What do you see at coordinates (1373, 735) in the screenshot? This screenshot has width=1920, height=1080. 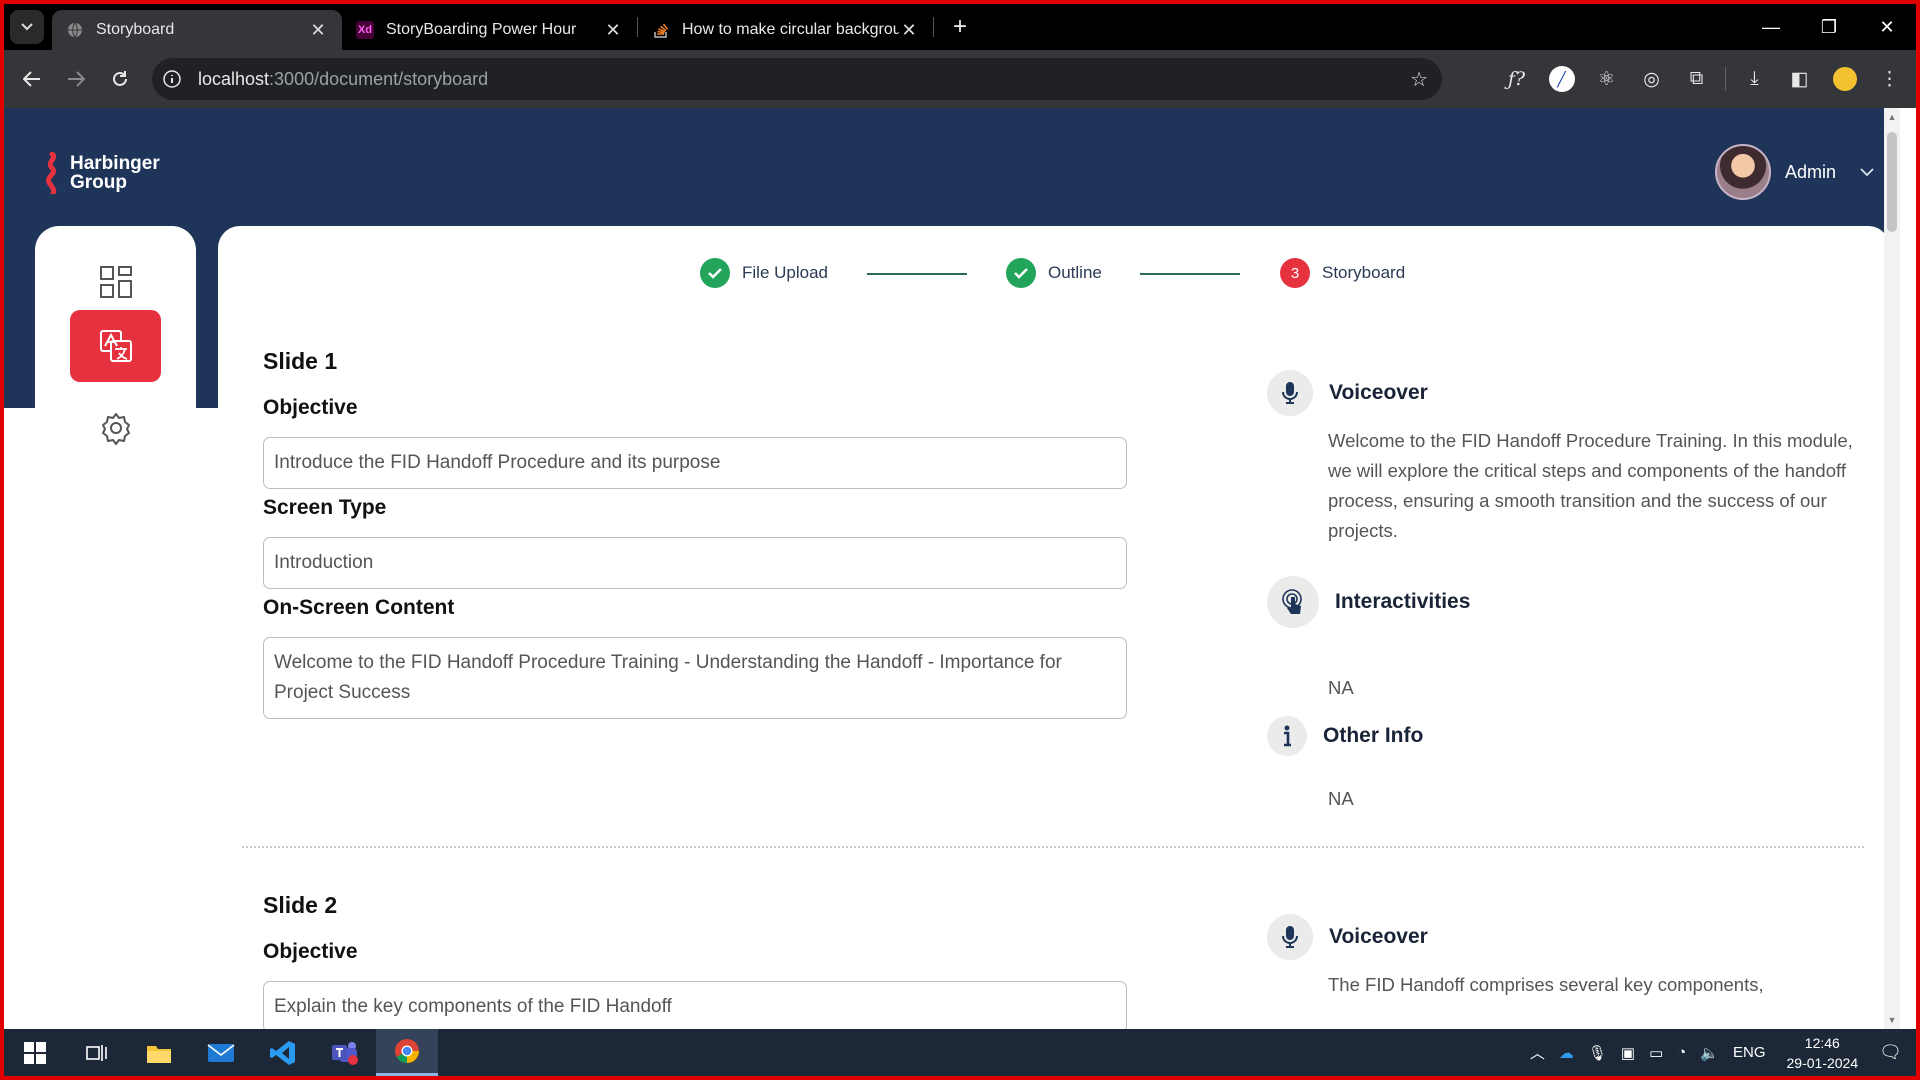 I see `other-info-label: Other Info` at bounding box center [1373, 735].